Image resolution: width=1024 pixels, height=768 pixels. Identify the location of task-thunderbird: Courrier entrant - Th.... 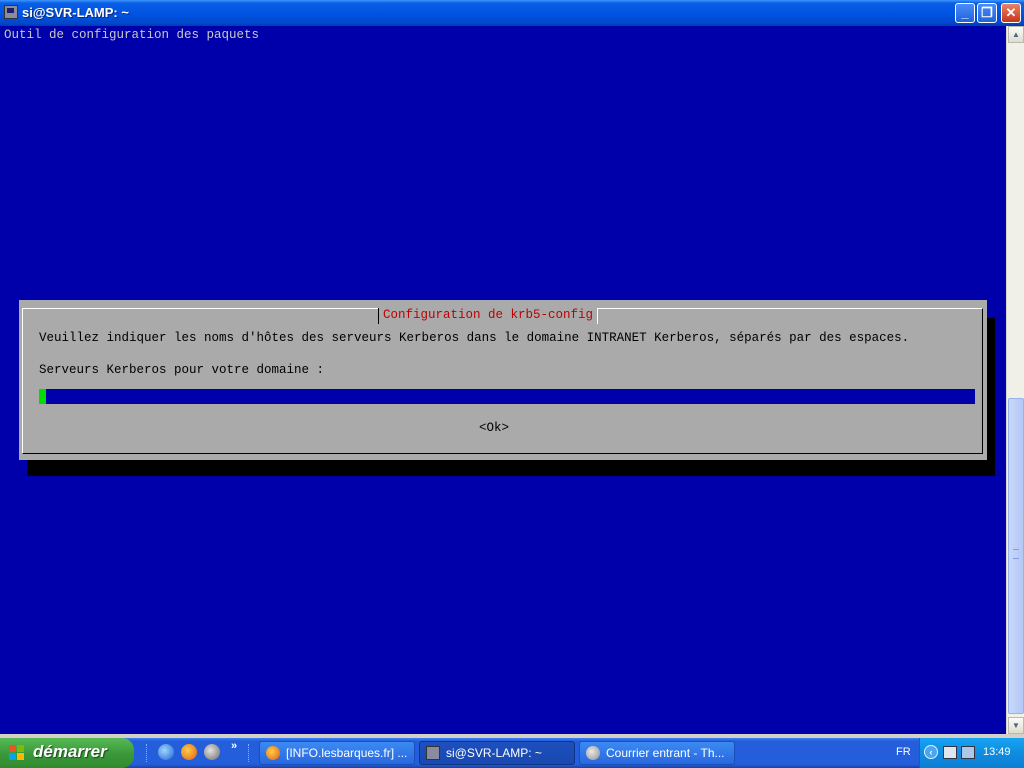
(657, 753).